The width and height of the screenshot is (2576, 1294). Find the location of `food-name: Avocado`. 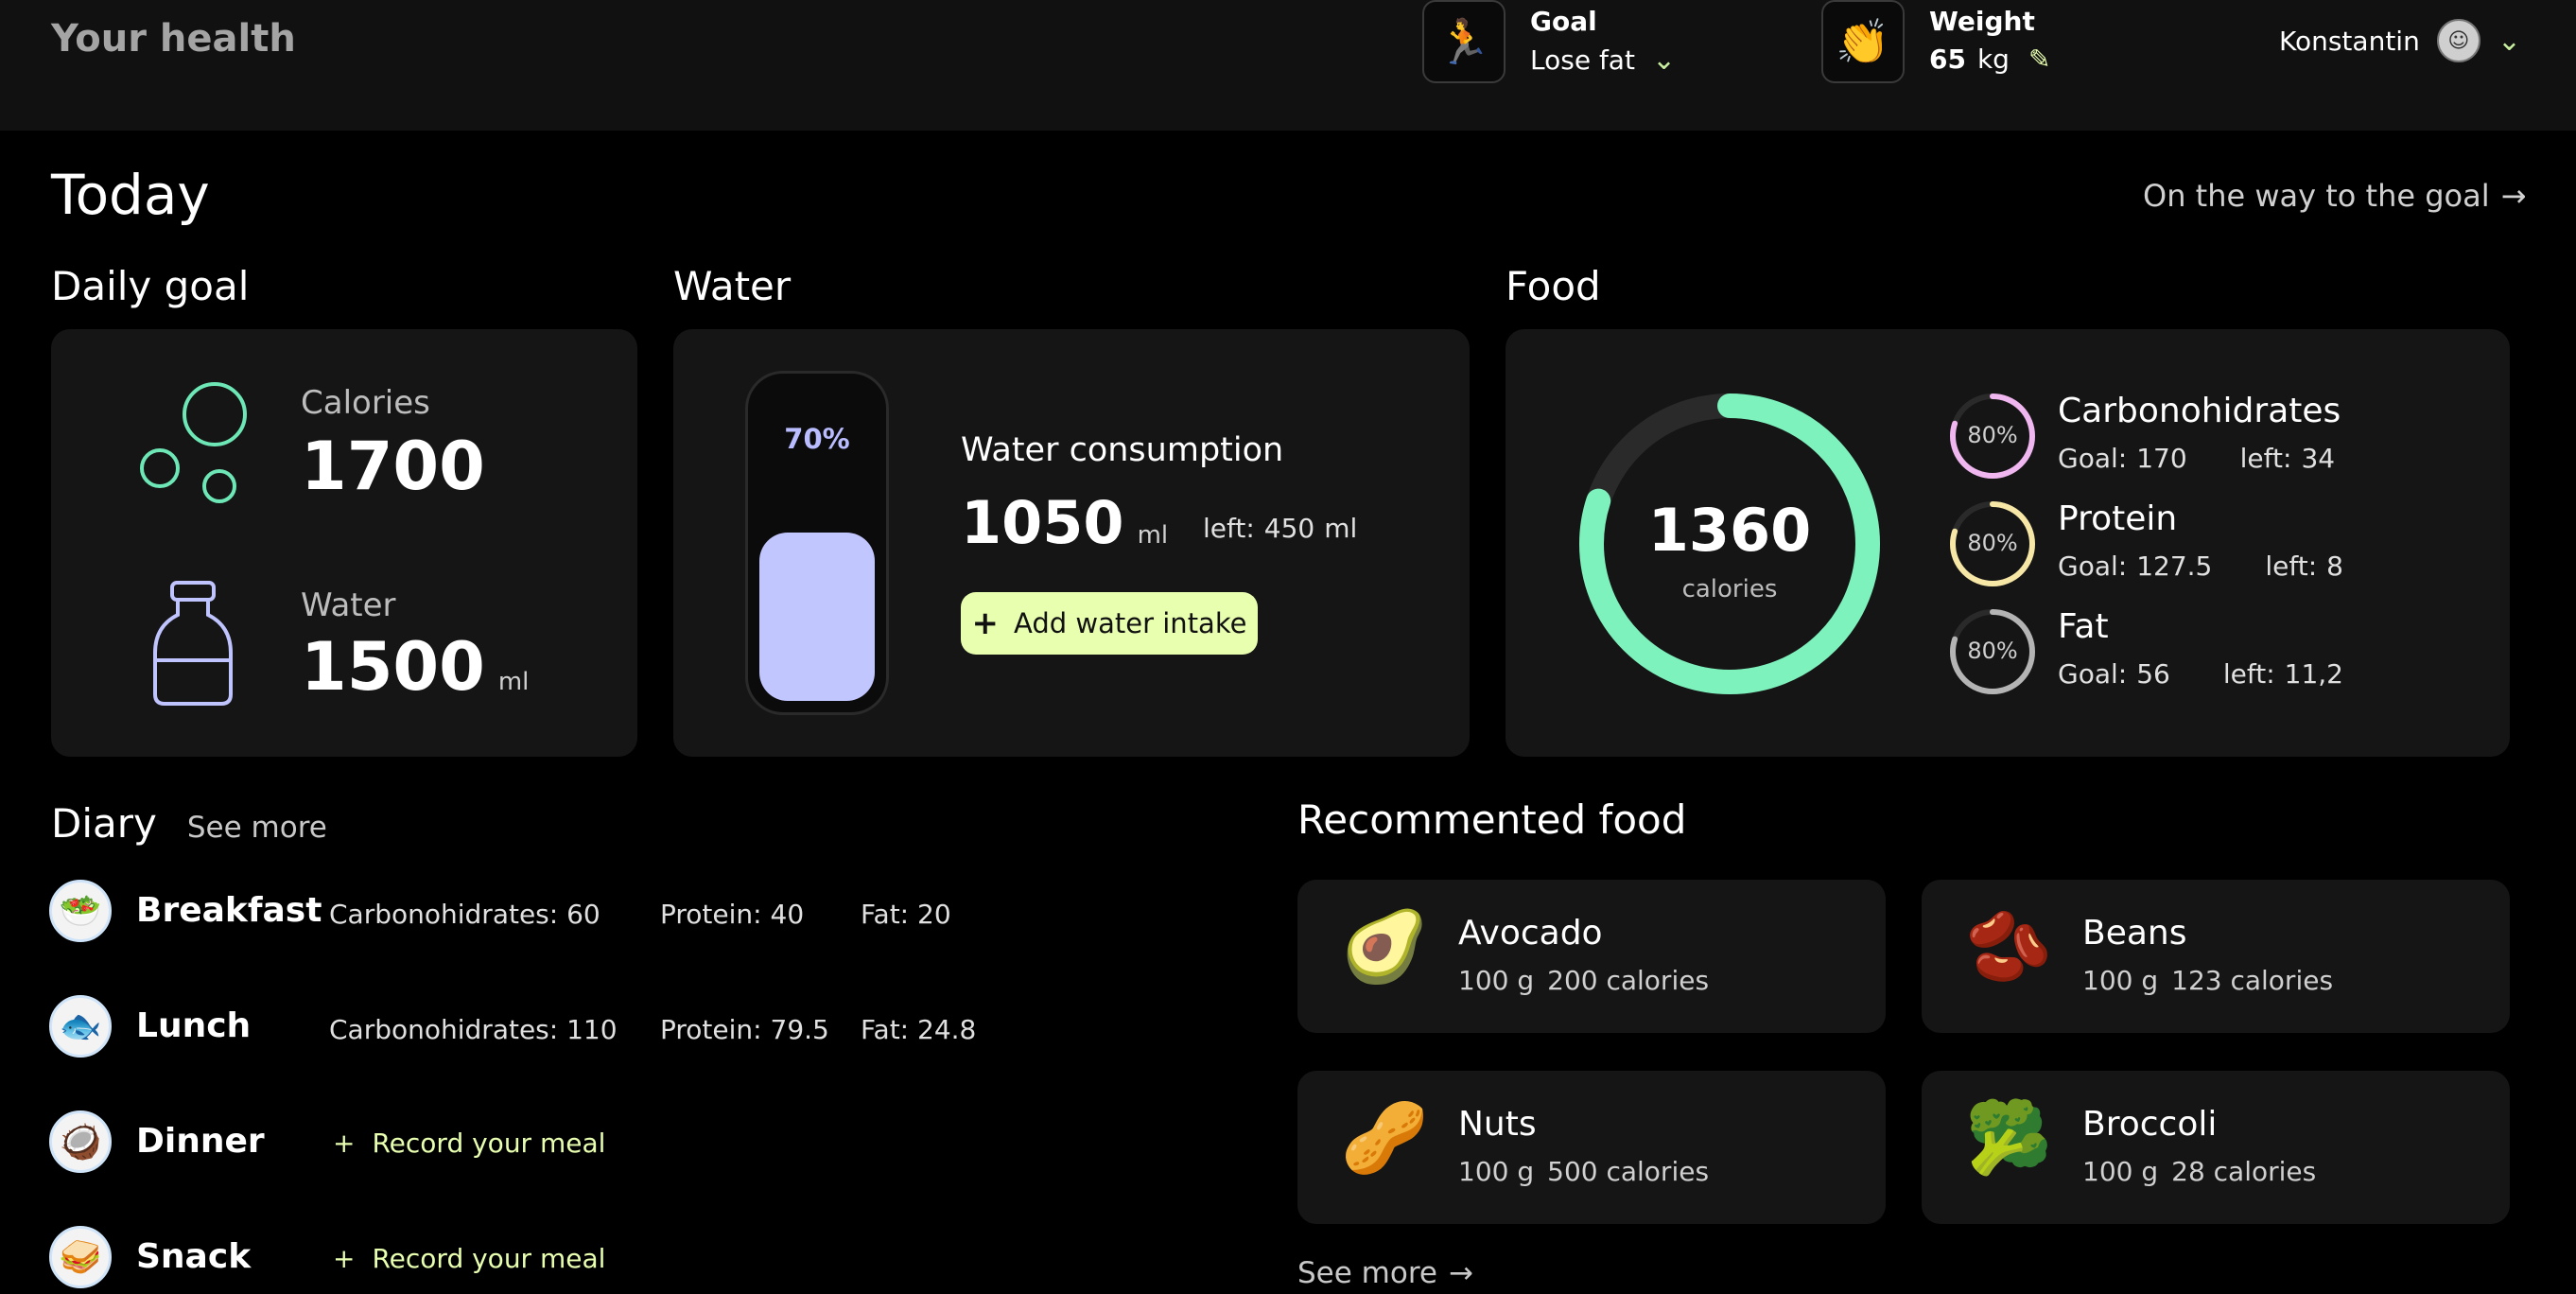

food-name: Avocado is located at coordinates (1530, 933).